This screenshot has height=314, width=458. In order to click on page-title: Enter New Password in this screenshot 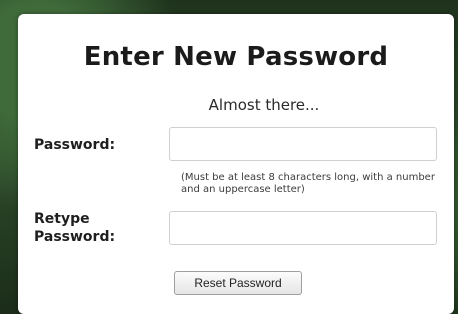, I will do `click(236, 57)`.